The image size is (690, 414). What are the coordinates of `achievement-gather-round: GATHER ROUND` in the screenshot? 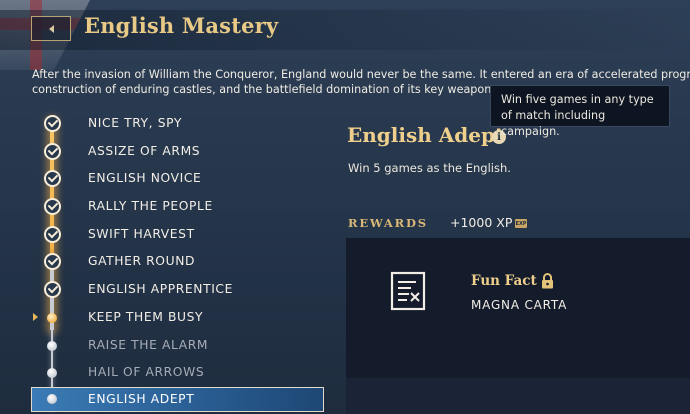 It's located at (162, 263).